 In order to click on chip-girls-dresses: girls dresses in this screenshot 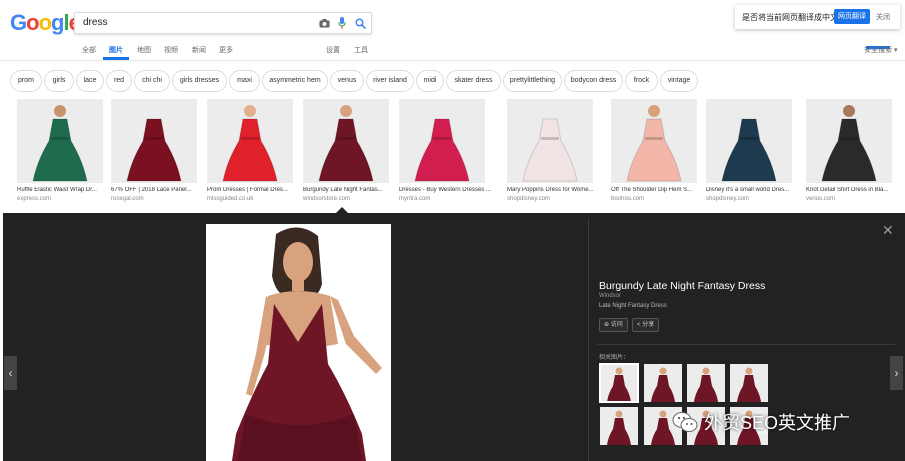, I will do `click(199, 81)`.